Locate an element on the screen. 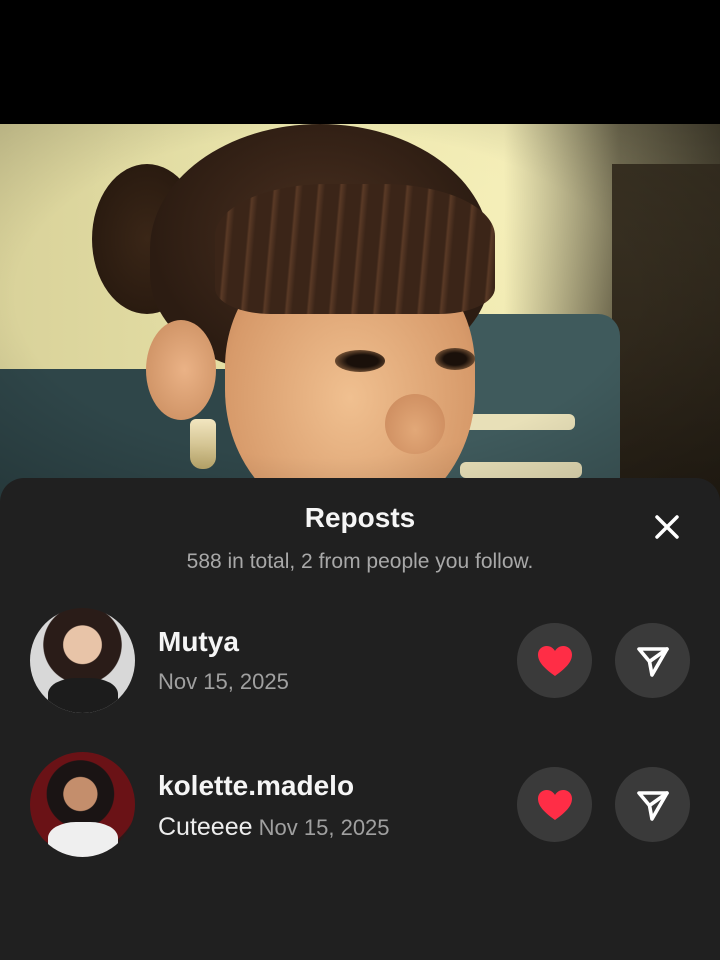  repost-meta: Cuteeee Nov 15, 2025 is located at coordinates (274, 827).